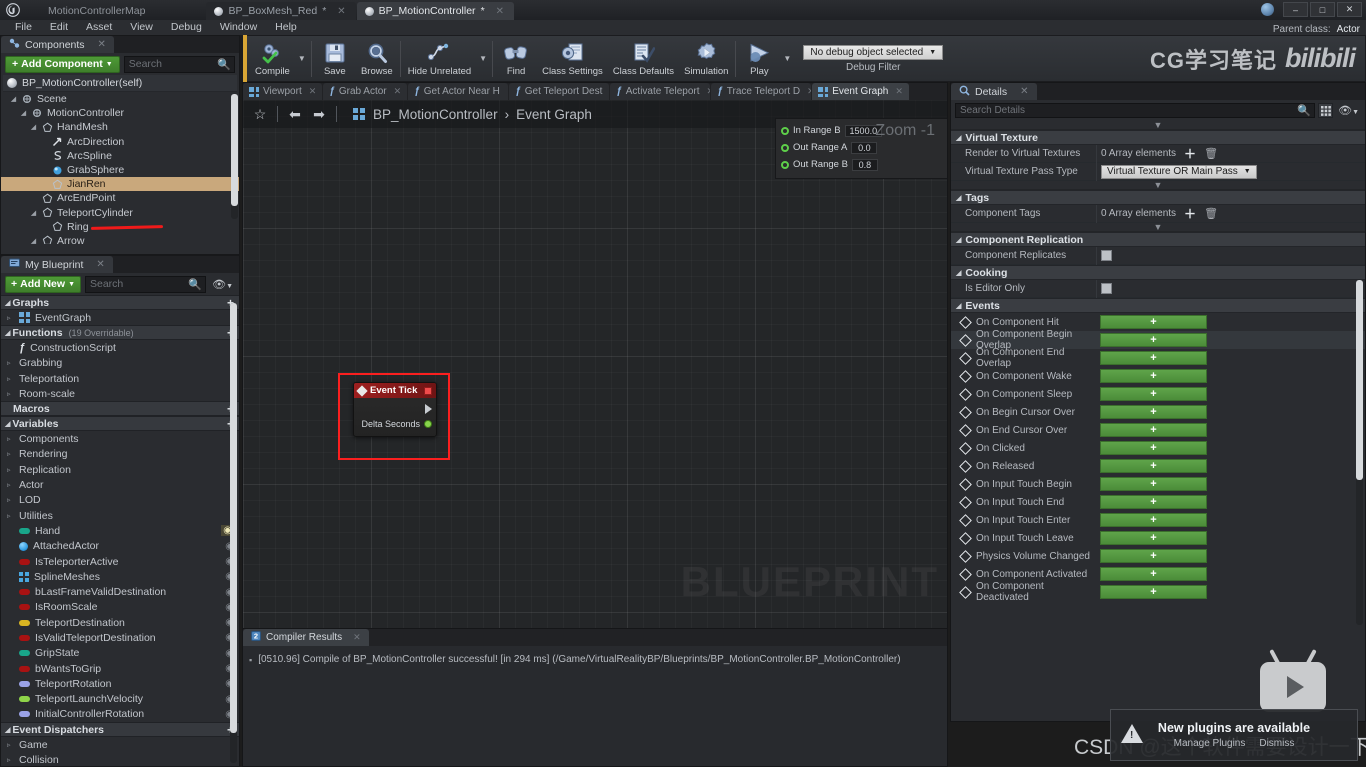 The height and width of the screenshot is (767, 1366). What do you see at coordinates (439, 59) in the screenshot?
I see `hide-unrelated-button: Hide Unrelated` at bounding box center [439, 59].